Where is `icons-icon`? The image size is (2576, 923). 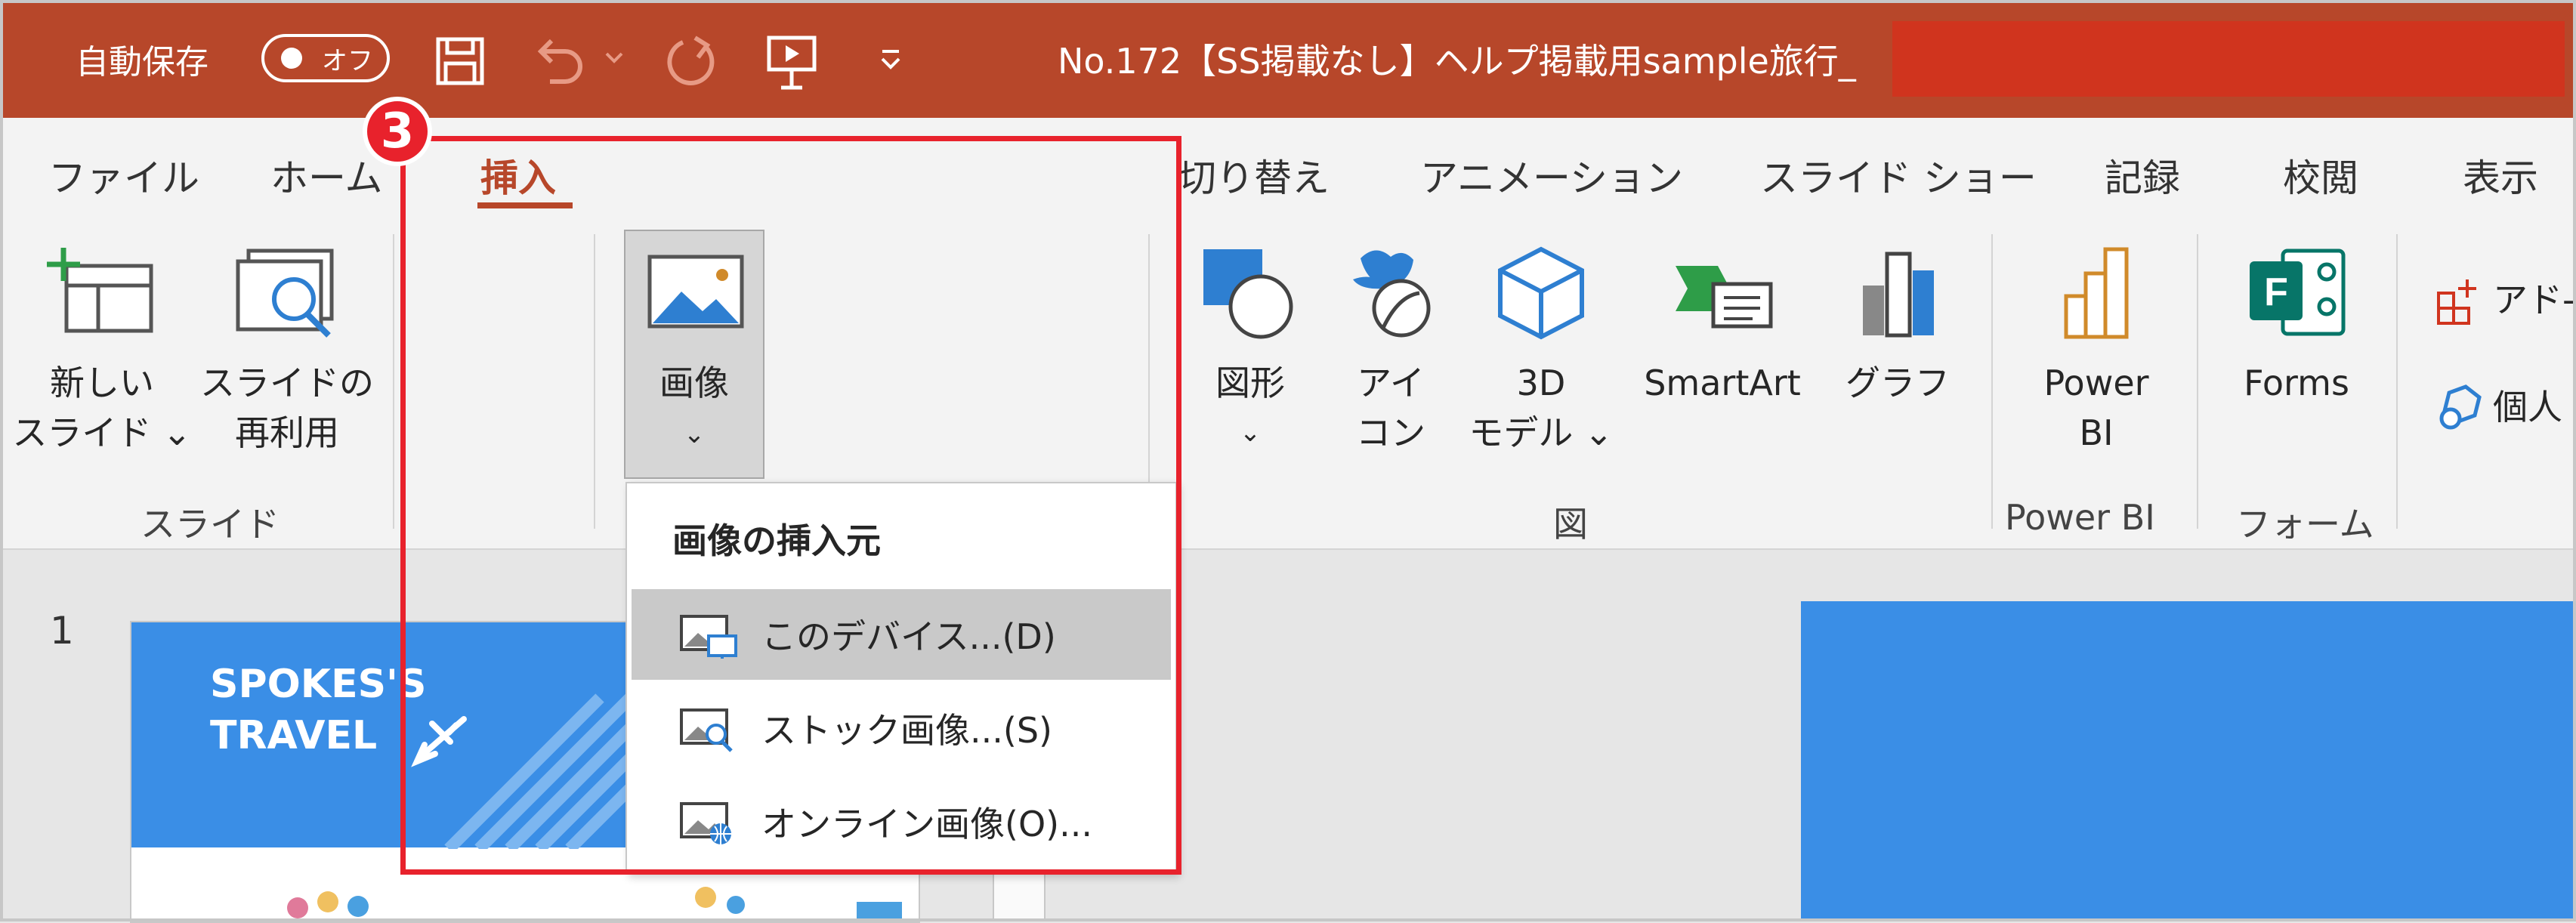 icons-icon is located at coordinates (1392, 294).